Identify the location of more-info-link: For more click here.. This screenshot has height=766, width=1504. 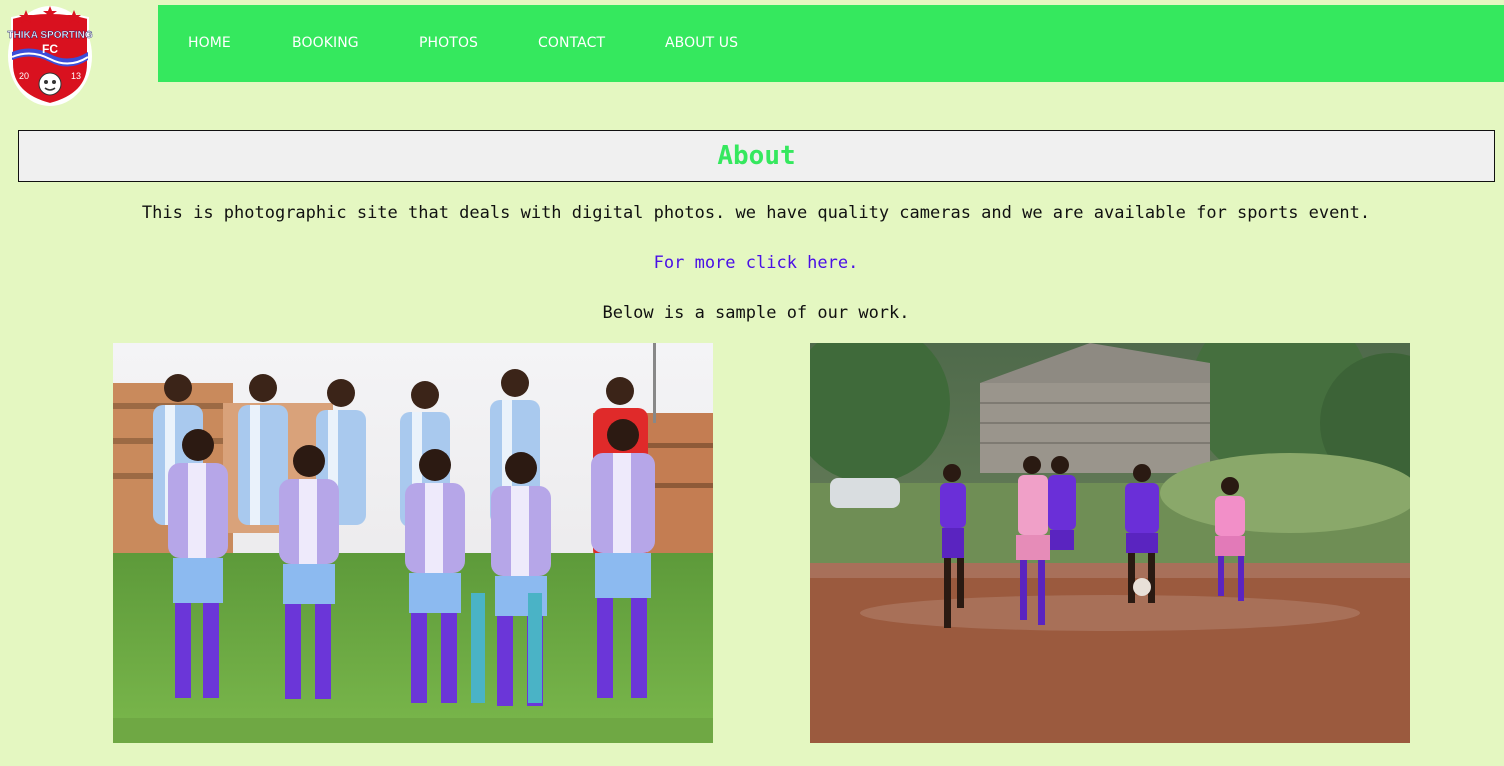
(756, 263).